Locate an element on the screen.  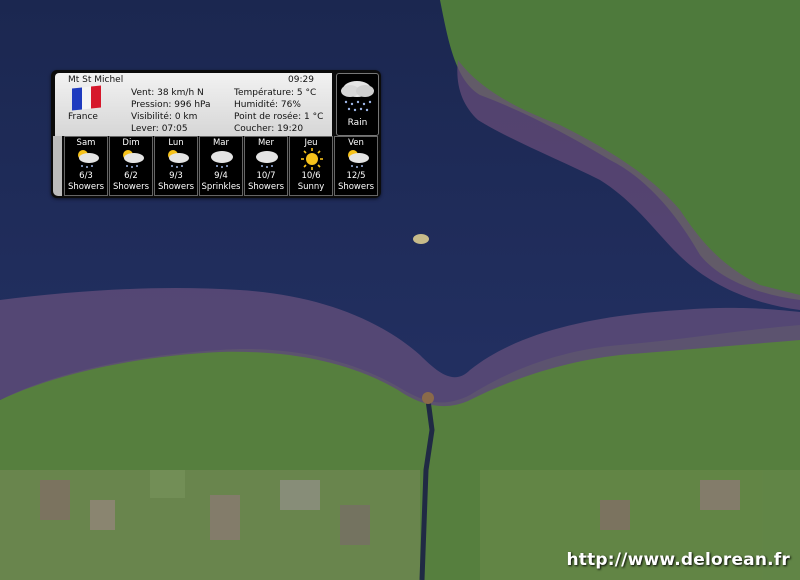
forecast-temps: 10/6 is located at coordinates (311, 176).